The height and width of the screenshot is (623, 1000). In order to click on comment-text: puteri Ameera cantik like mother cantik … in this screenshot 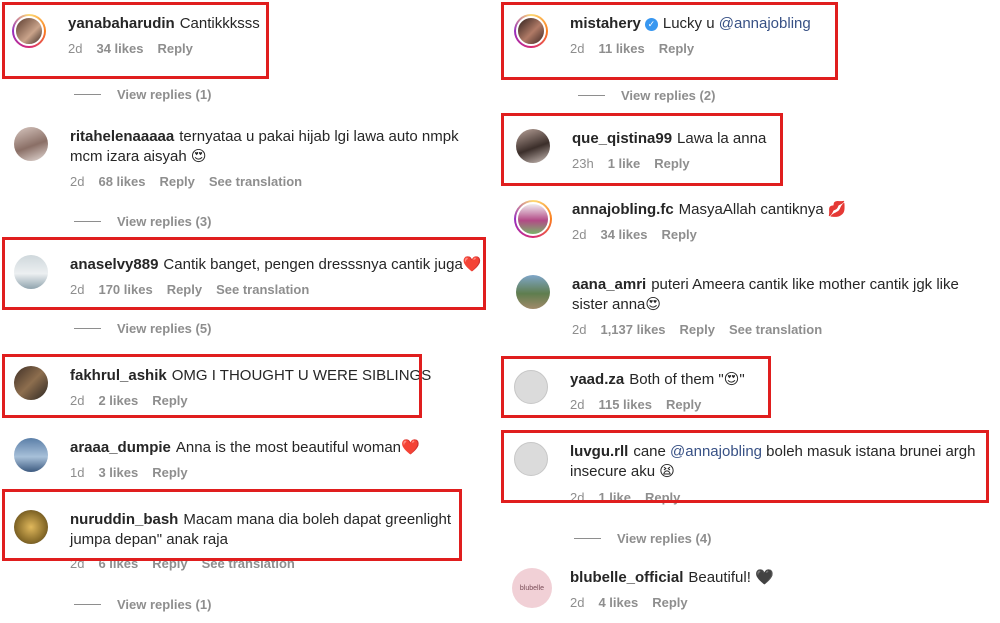, I will do `click(805, 284)`.